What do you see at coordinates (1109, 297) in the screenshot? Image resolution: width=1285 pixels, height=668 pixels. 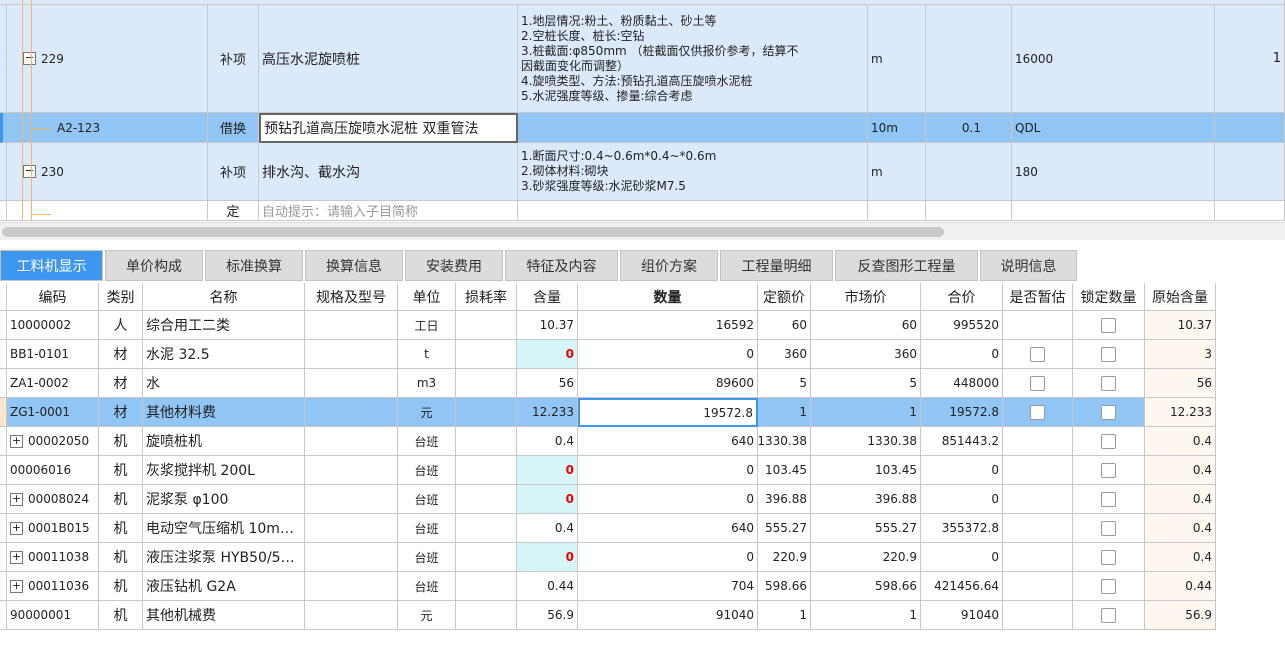 I see `column-header: 锁定数量` at bounding box center [1109, 297].